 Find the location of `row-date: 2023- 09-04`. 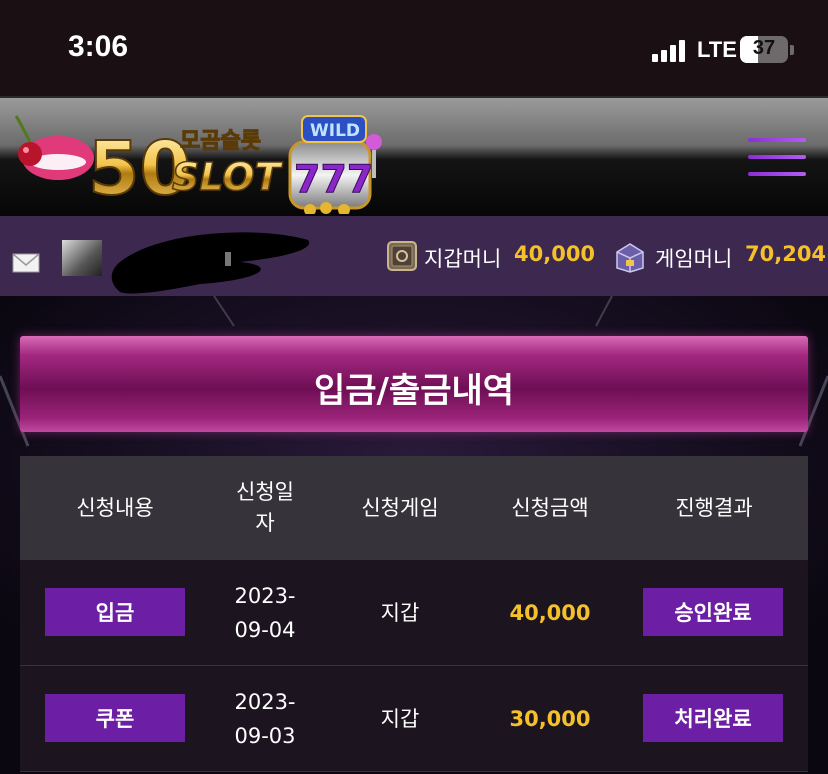

row-date: 2023- 09-04 is located at coordinates (265, 612).